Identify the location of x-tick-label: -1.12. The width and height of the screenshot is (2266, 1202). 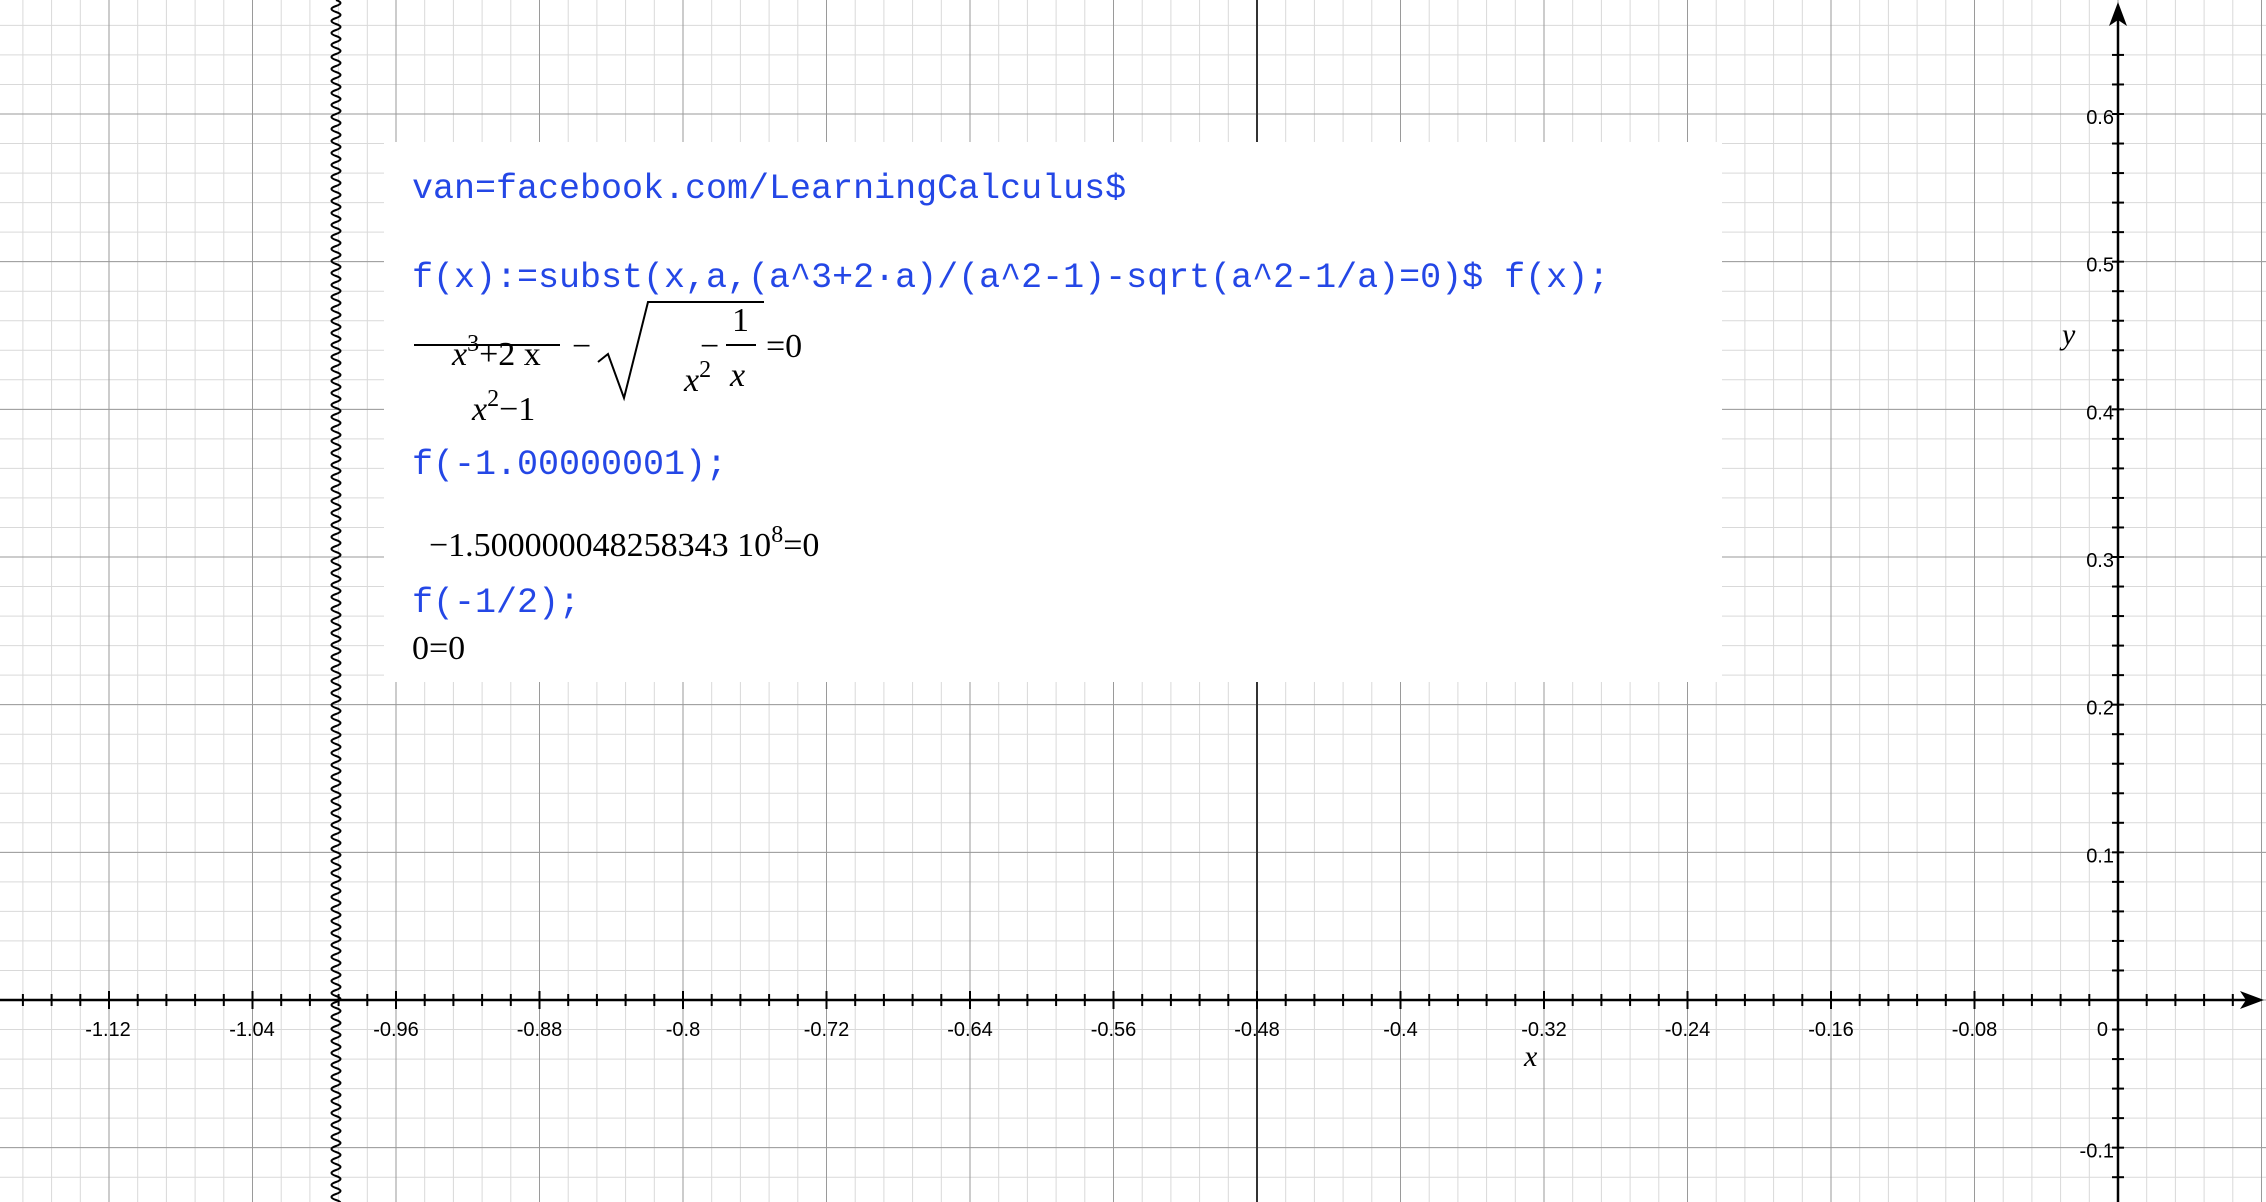
(108, 1030).